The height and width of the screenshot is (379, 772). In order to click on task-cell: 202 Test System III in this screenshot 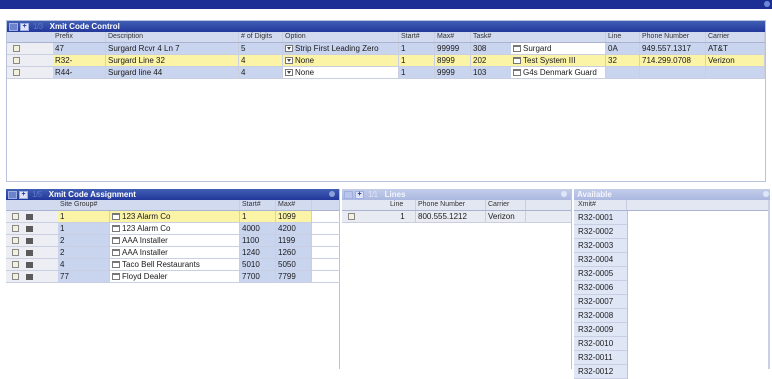, I will do `click(538, 60)`.